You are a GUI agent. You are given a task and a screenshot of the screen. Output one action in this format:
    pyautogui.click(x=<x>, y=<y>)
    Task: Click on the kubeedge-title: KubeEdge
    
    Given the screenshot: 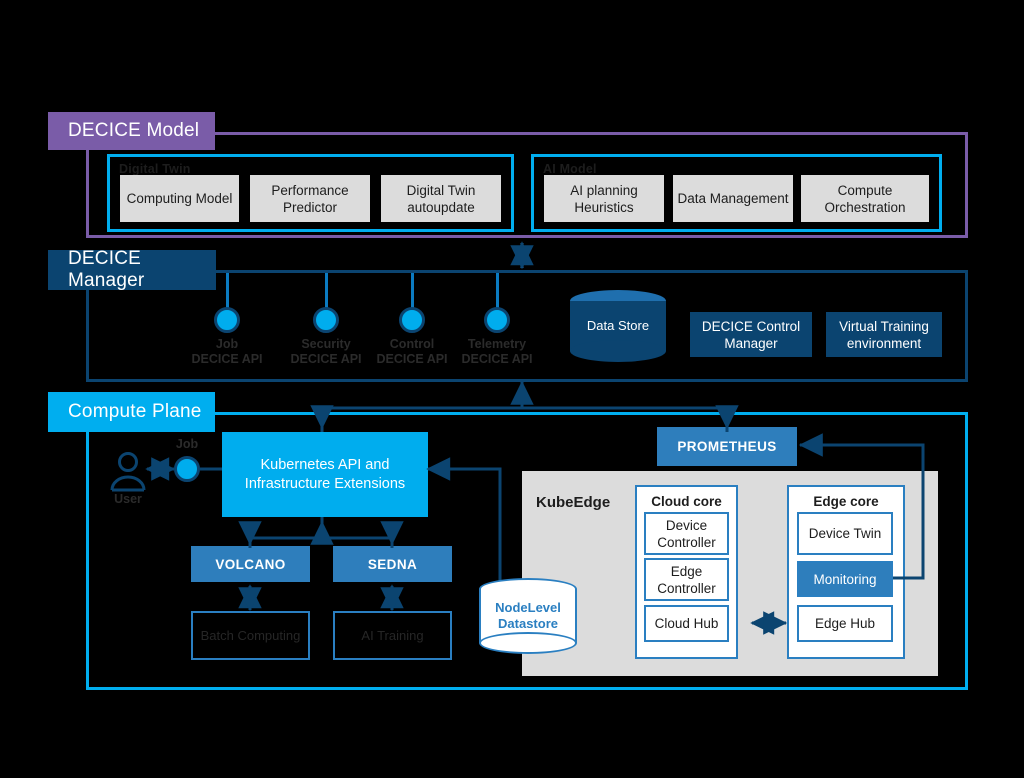 What is the action you would take?
    pyautogui.click(x=573, y=502)
    